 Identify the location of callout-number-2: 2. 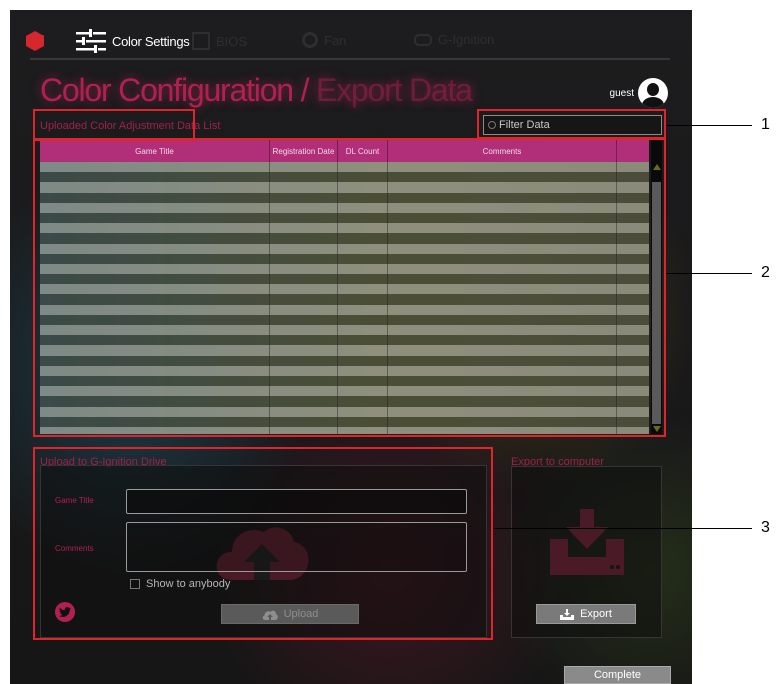
(765, 272).